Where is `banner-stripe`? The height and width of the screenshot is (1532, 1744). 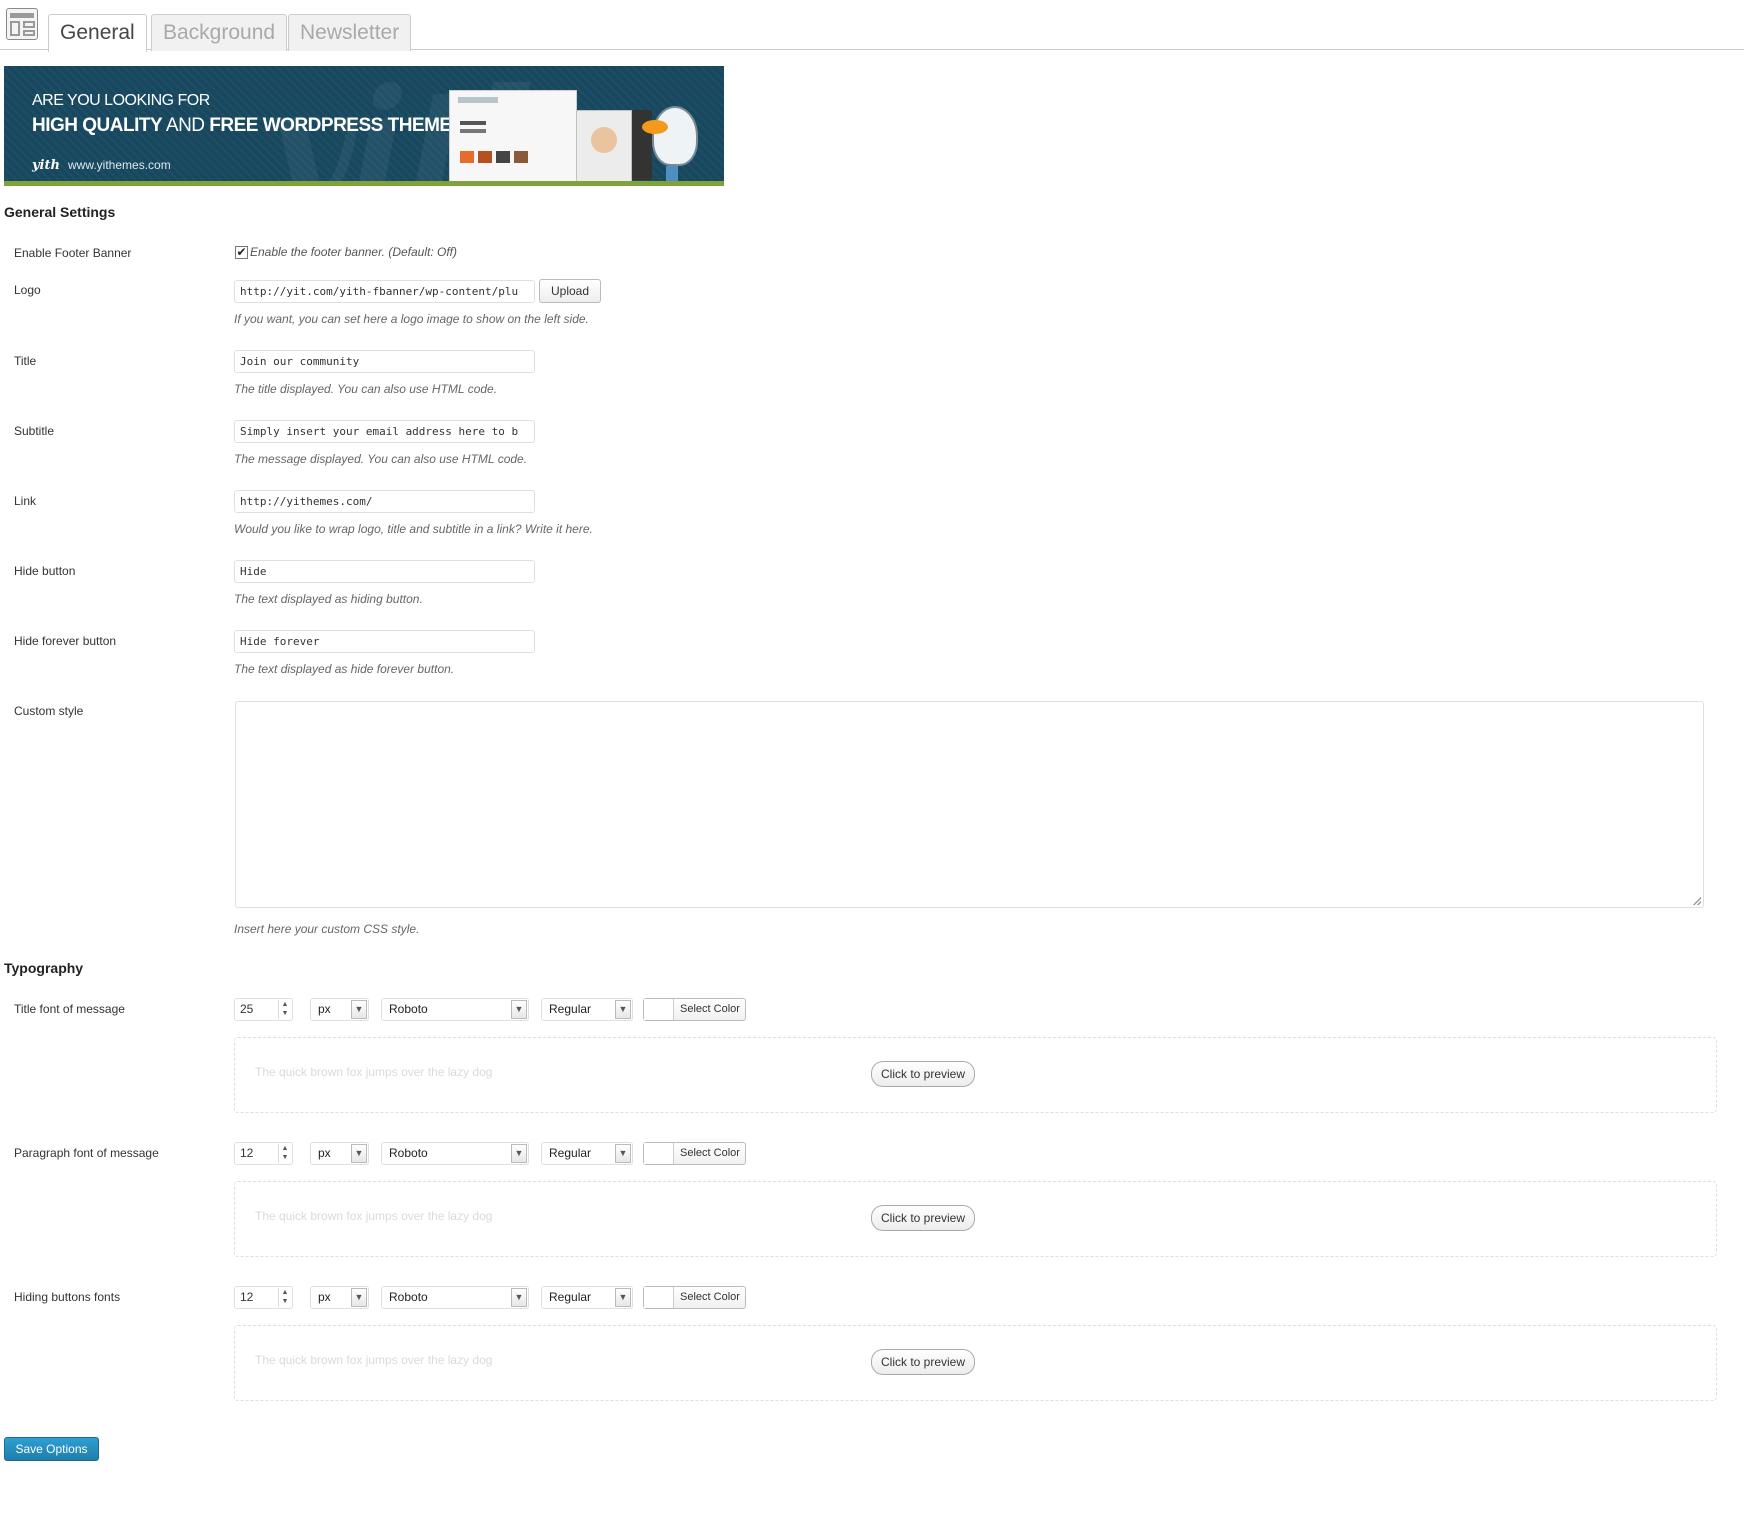 banner-stripe is located at coordinates (364, 183).